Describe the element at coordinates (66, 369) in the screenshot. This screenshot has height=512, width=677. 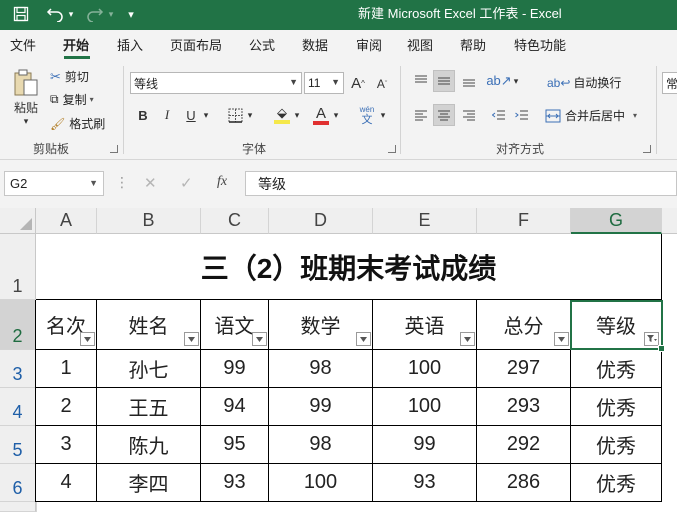
I see `table-cell: 1` at that location.